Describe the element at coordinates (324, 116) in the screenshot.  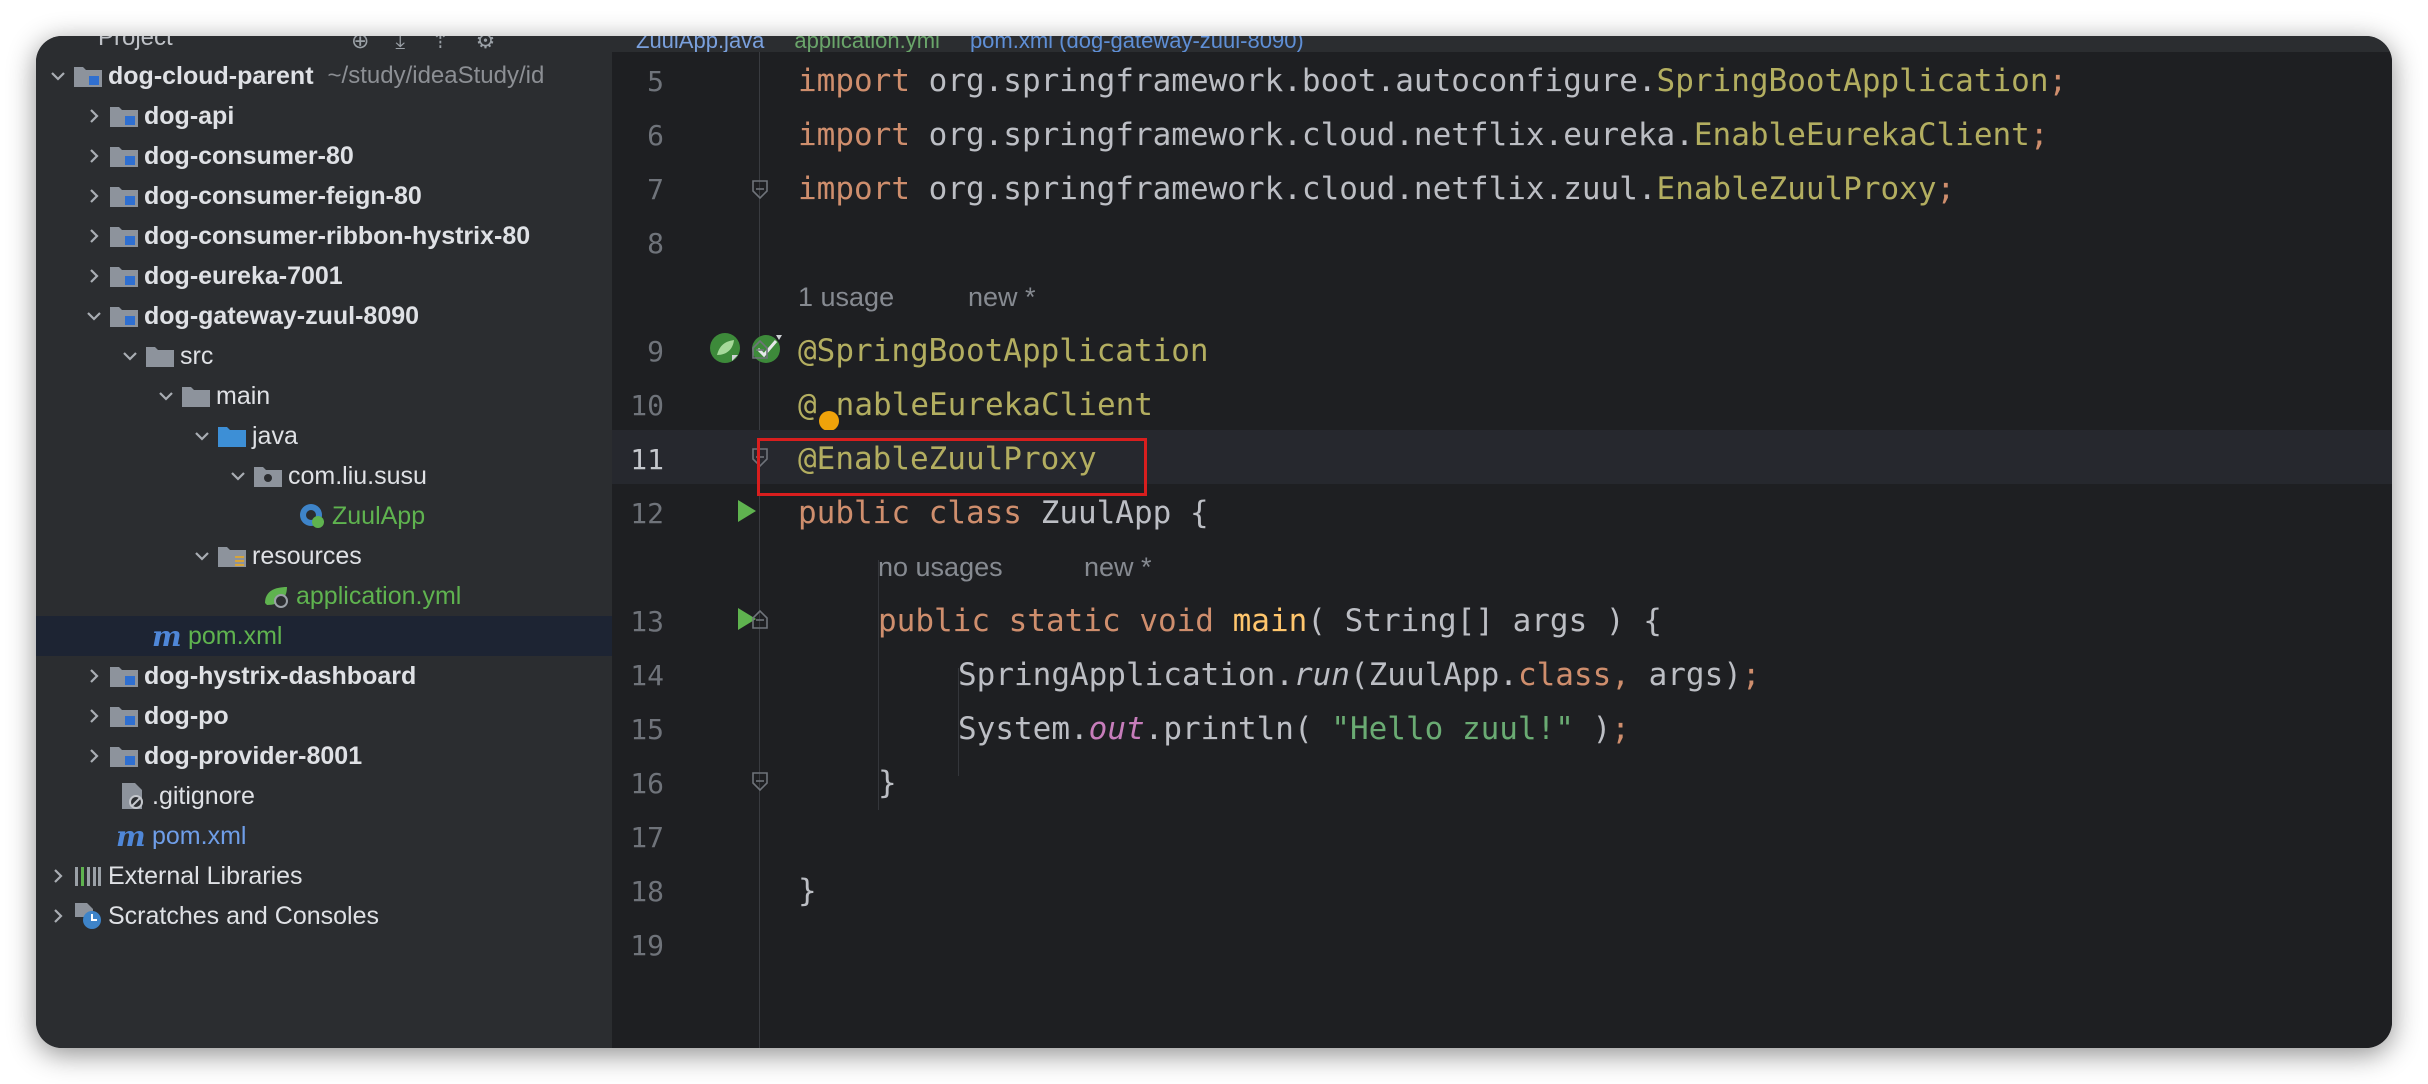
I see `tree-item-dog-api: dog-api` at that location.